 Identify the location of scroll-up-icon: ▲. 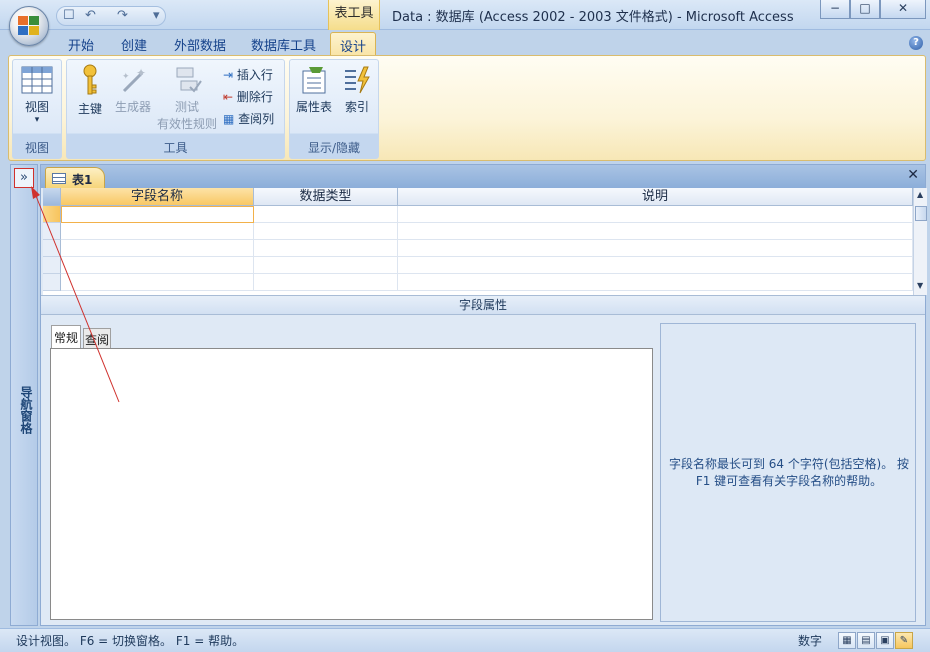
(920, 194).